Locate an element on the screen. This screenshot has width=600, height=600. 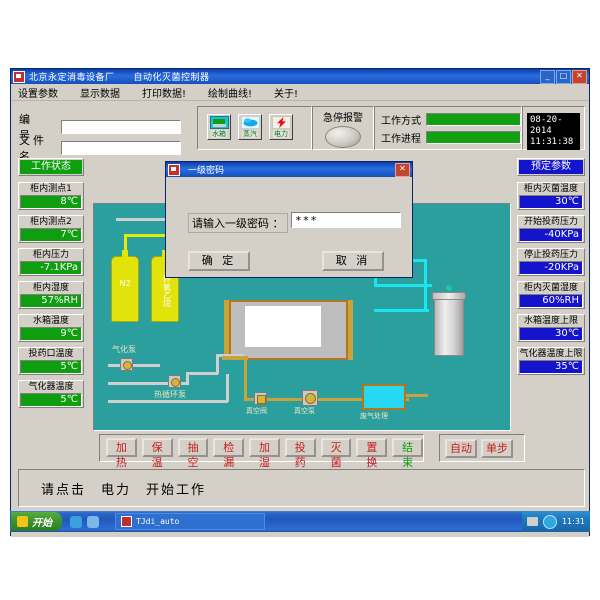
readout-value: 57%RH is located at coordinates (51, 301).